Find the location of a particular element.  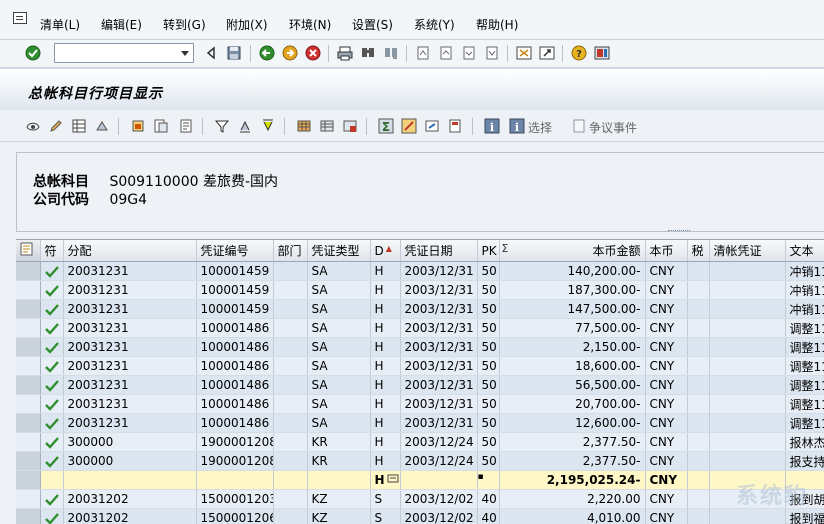

col-dept: 部门 is located at coordinates (290, 251).